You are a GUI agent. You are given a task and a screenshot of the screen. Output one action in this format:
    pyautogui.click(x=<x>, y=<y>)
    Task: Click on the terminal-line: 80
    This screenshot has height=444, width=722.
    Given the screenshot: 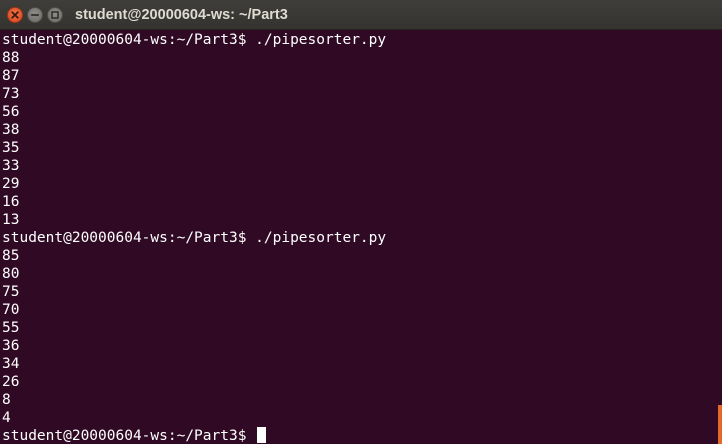 What is the action you would take?
    pyautogui.click(x=11, y=274)
    